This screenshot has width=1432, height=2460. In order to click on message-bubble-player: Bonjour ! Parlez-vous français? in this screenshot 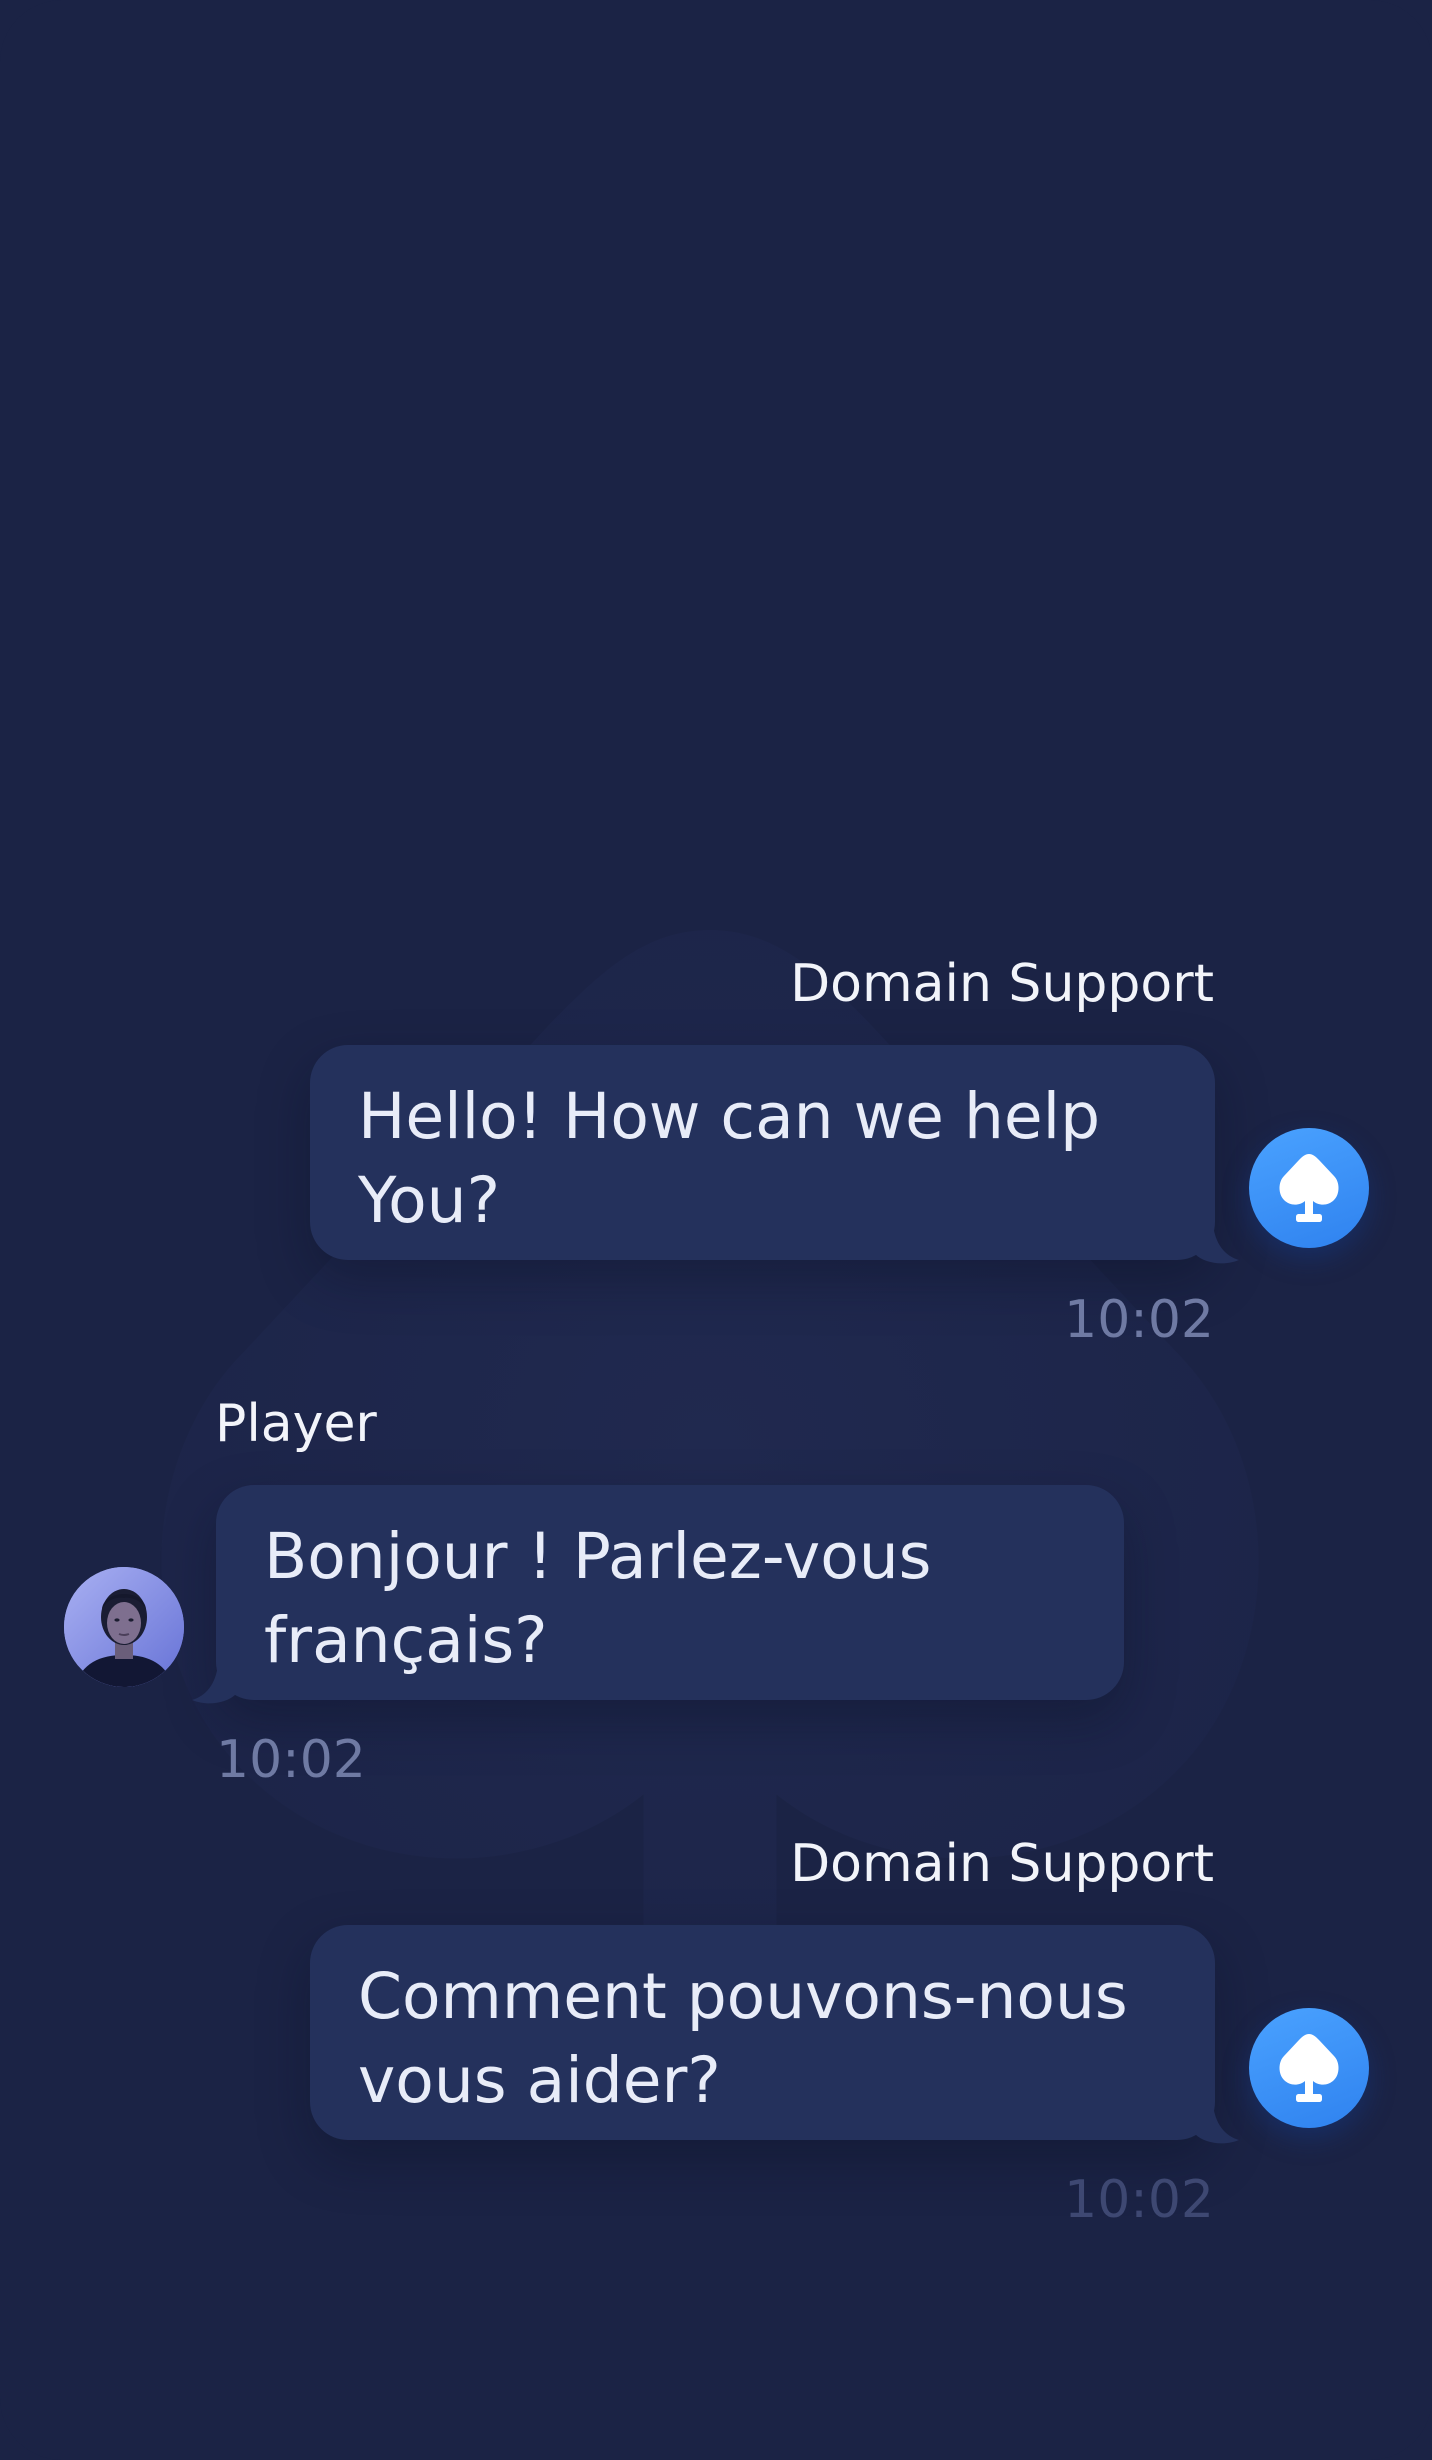, I will do `click(658, 1594)`.